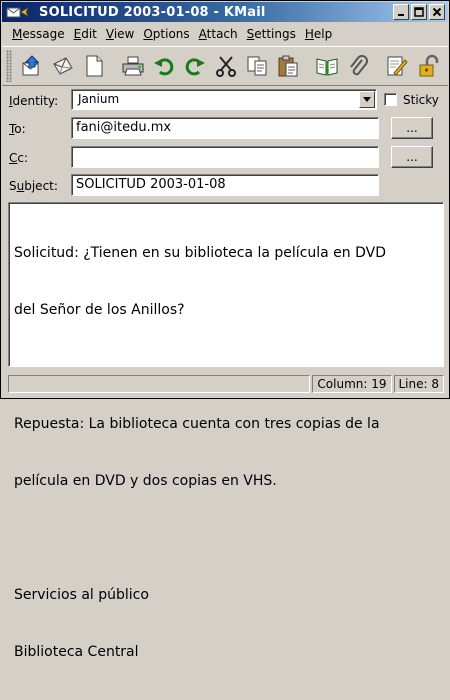 Image resolution: width=450 pixels, height=700 pixels. I want to click on encrypt-button, so click(427, 66).